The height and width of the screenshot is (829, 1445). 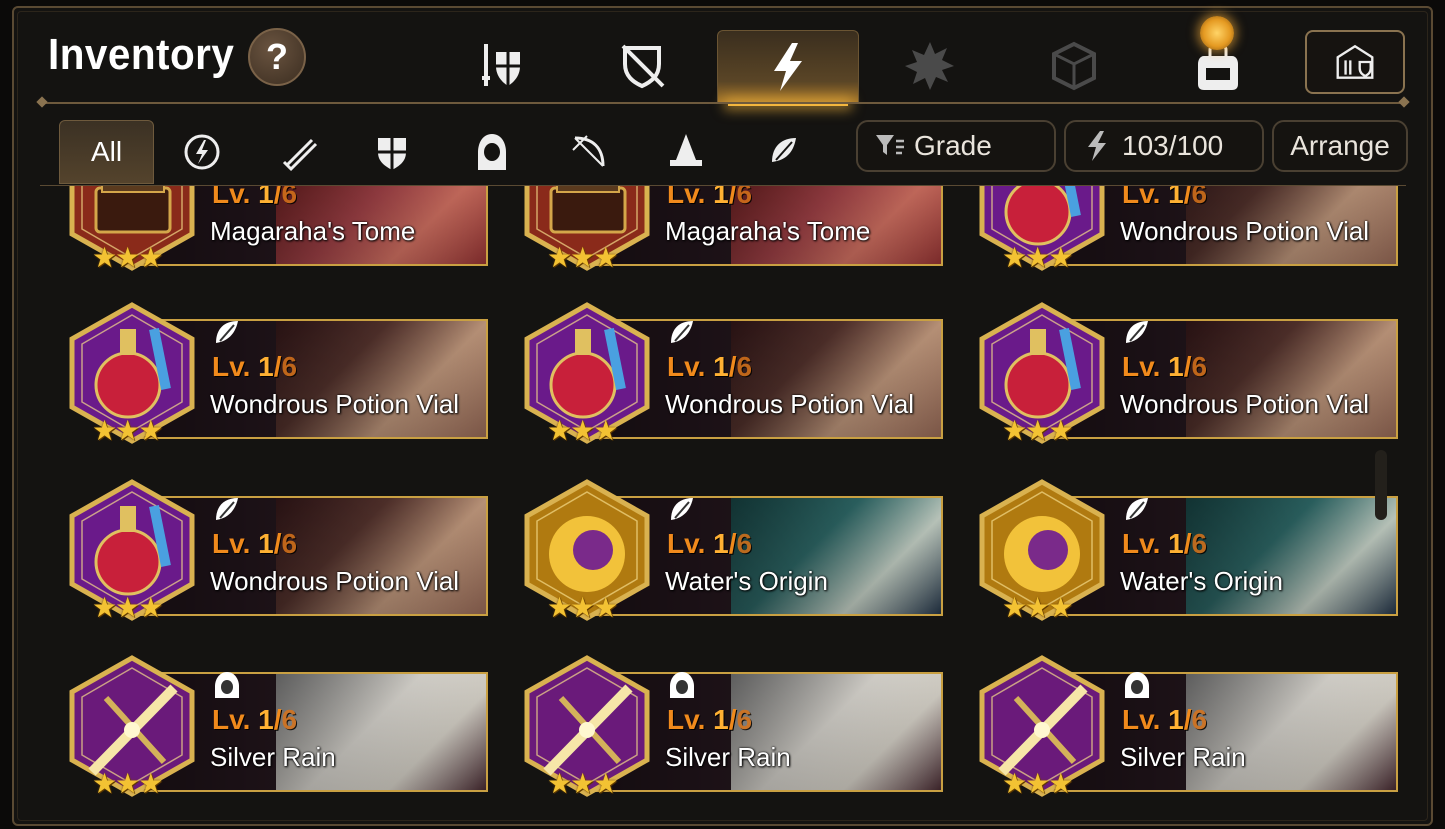 I want to click on filter-soul-weaver, so click(x=783, y=152).